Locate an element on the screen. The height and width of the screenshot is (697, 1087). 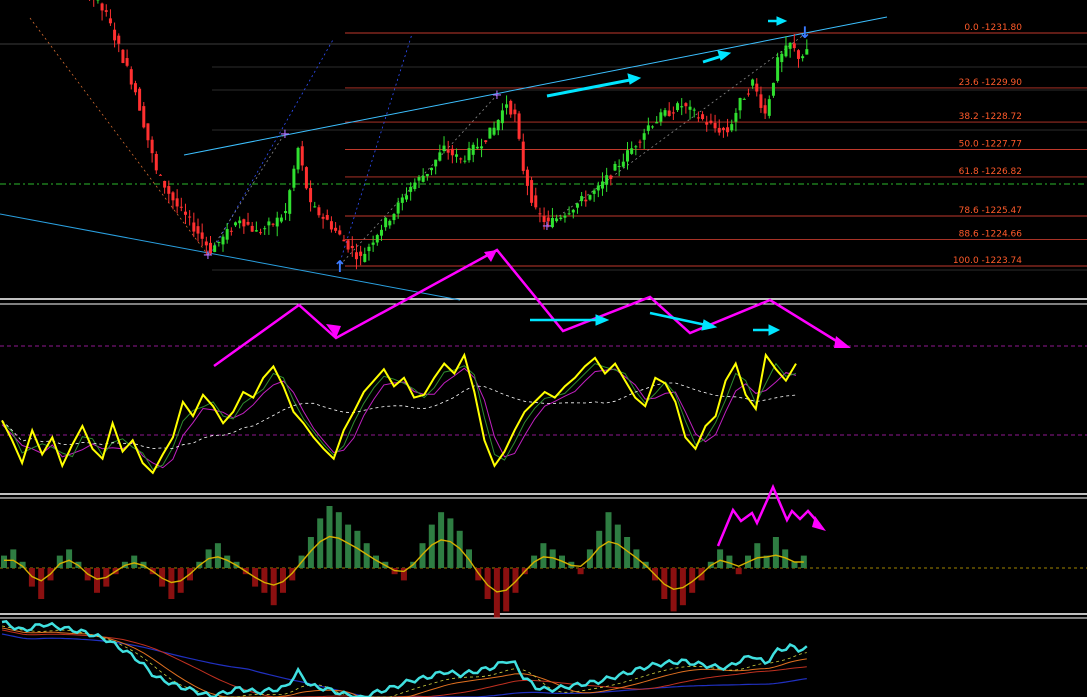
swing-low-marker: ↑ is located at coordinates (339, 266).